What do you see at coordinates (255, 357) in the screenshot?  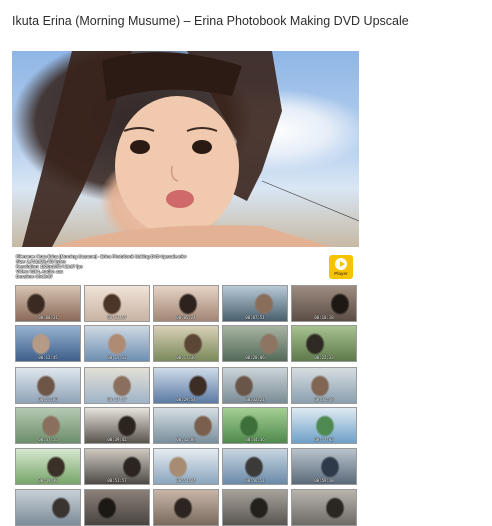 I see `thumbnail-timestamp: 00:20:06` at bounding box center [255, 357].